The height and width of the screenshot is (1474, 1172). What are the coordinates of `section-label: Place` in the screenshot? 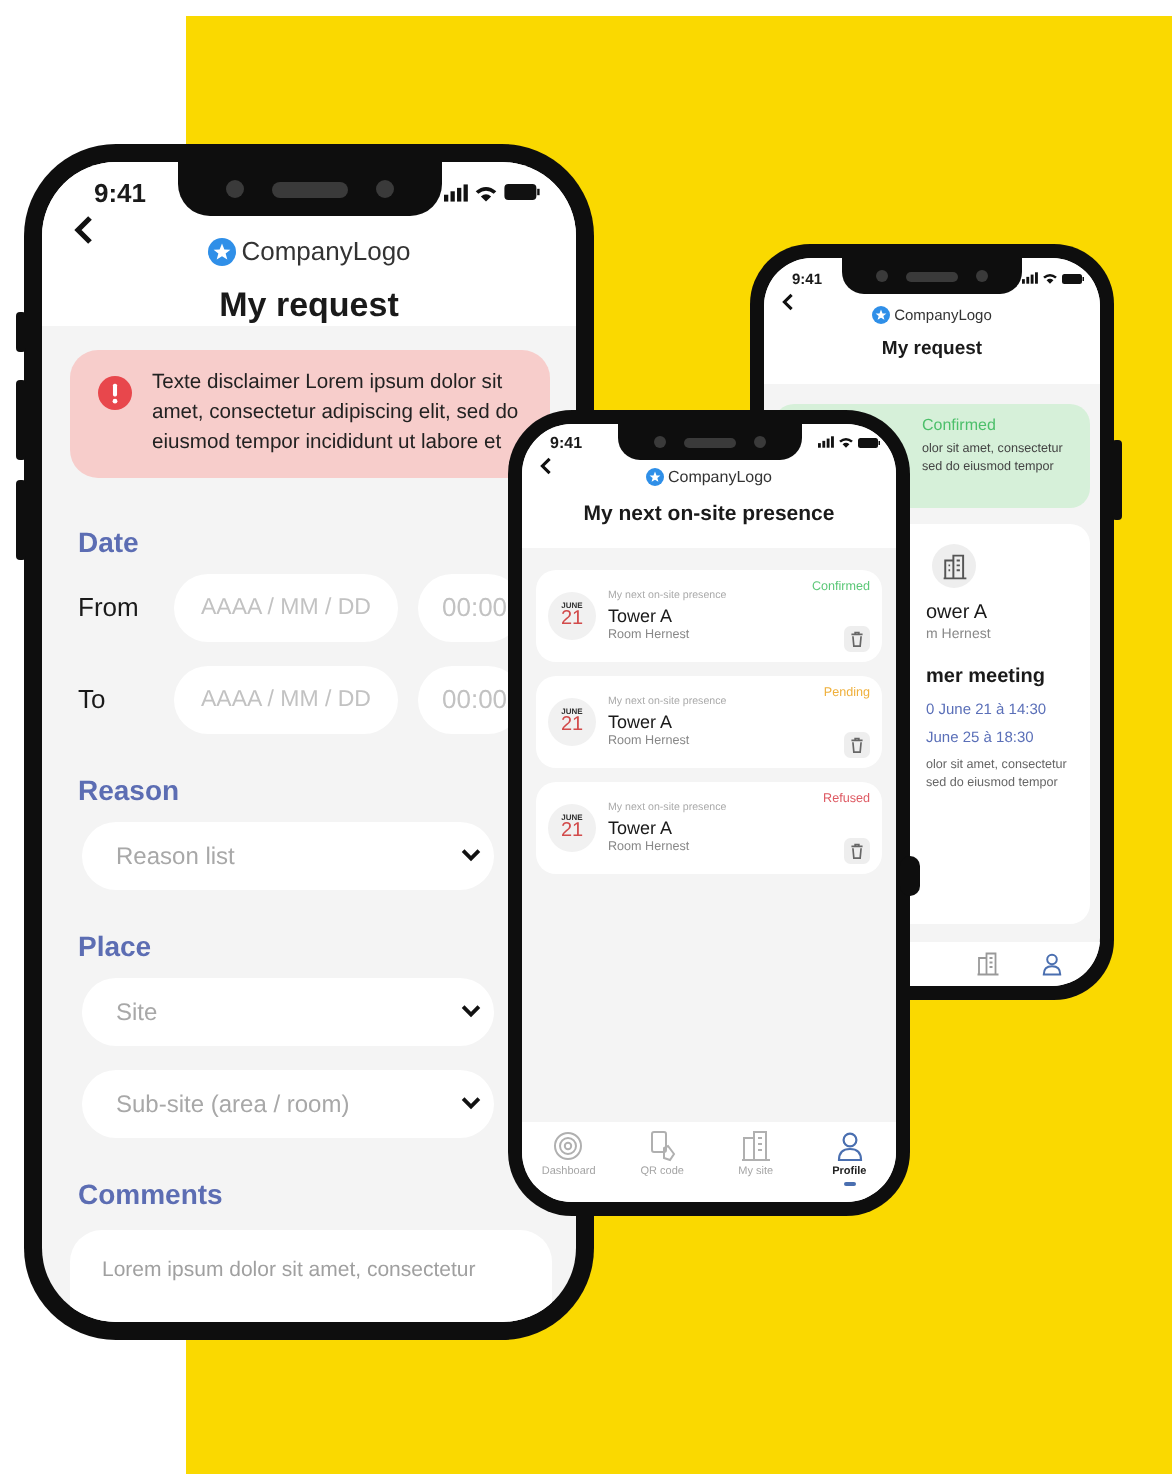 It's located at (116, 945).